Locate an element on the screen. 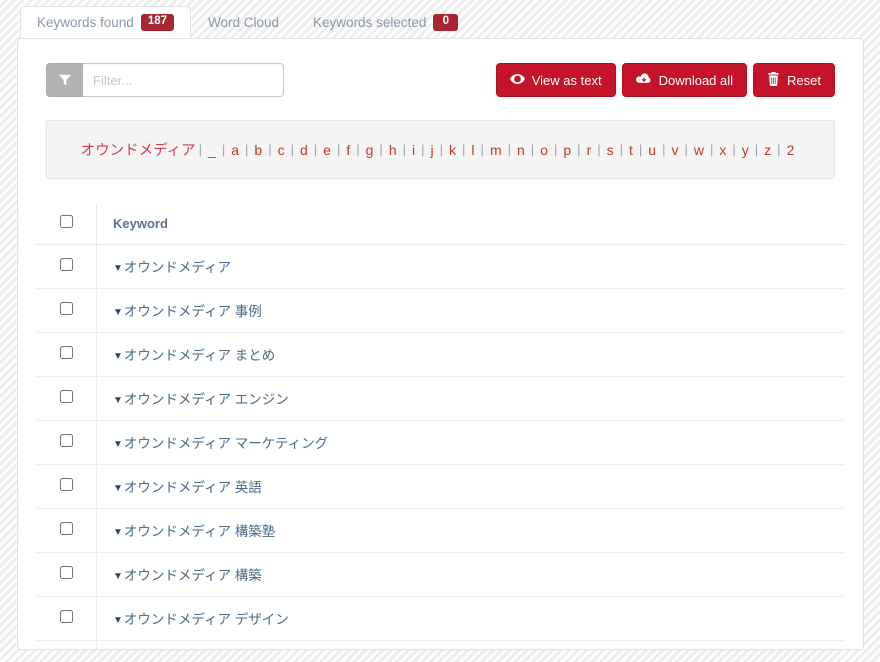  alphabet-item-o: o is located at coordinates (544, 150).